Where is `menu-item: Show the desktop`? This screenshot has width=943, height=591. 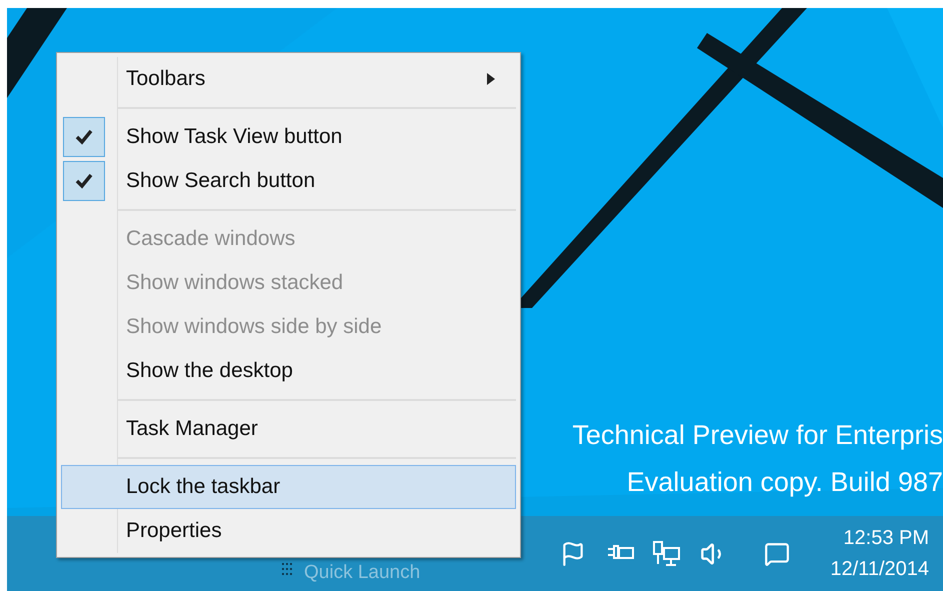 menu-item: Show the desktop is located at coordinates (288, 371).